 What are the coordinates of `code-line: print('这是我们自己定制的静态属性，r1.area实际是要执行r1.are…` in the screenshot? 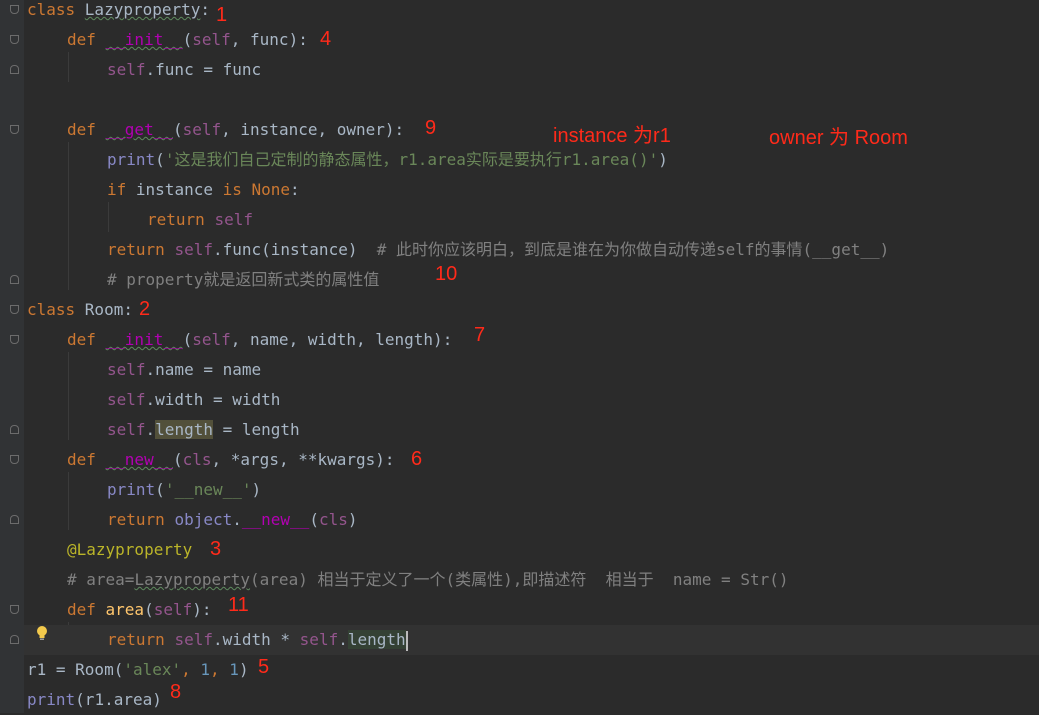 It's located at (387, 160).